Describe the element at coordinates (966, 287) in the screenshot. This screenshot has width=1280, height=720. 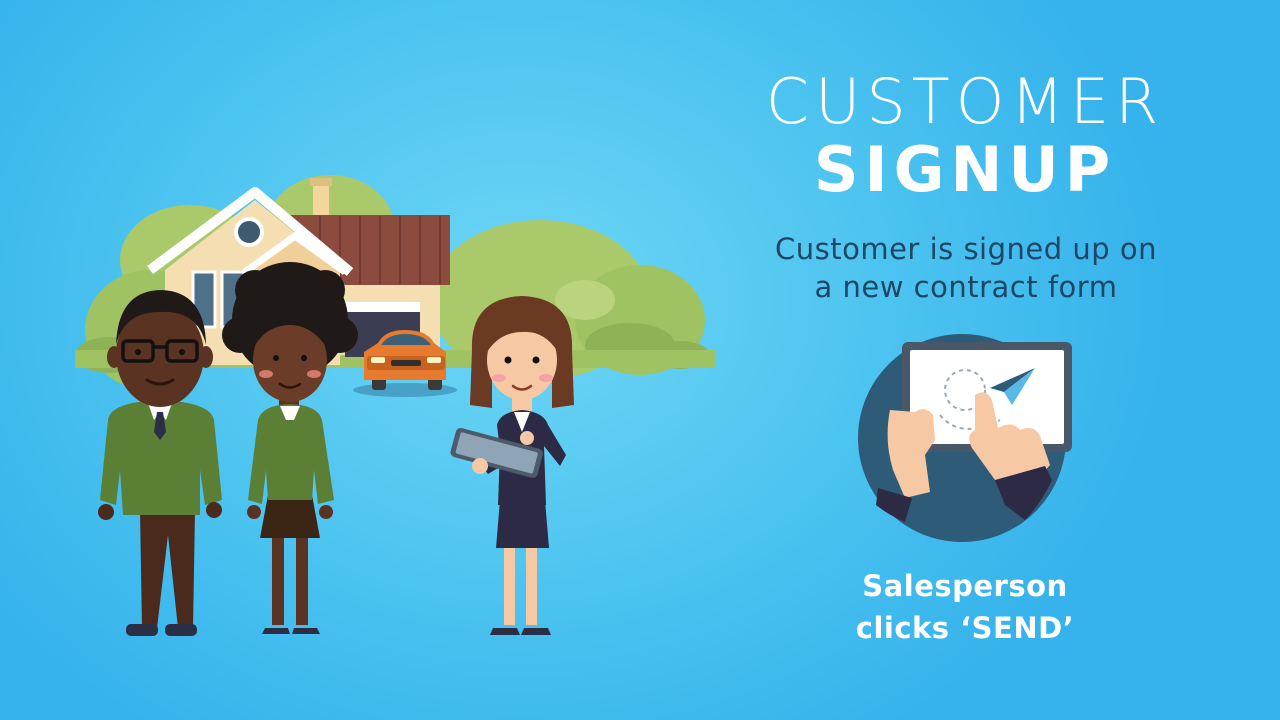
I see `description-line2: a new contract form` at that location.